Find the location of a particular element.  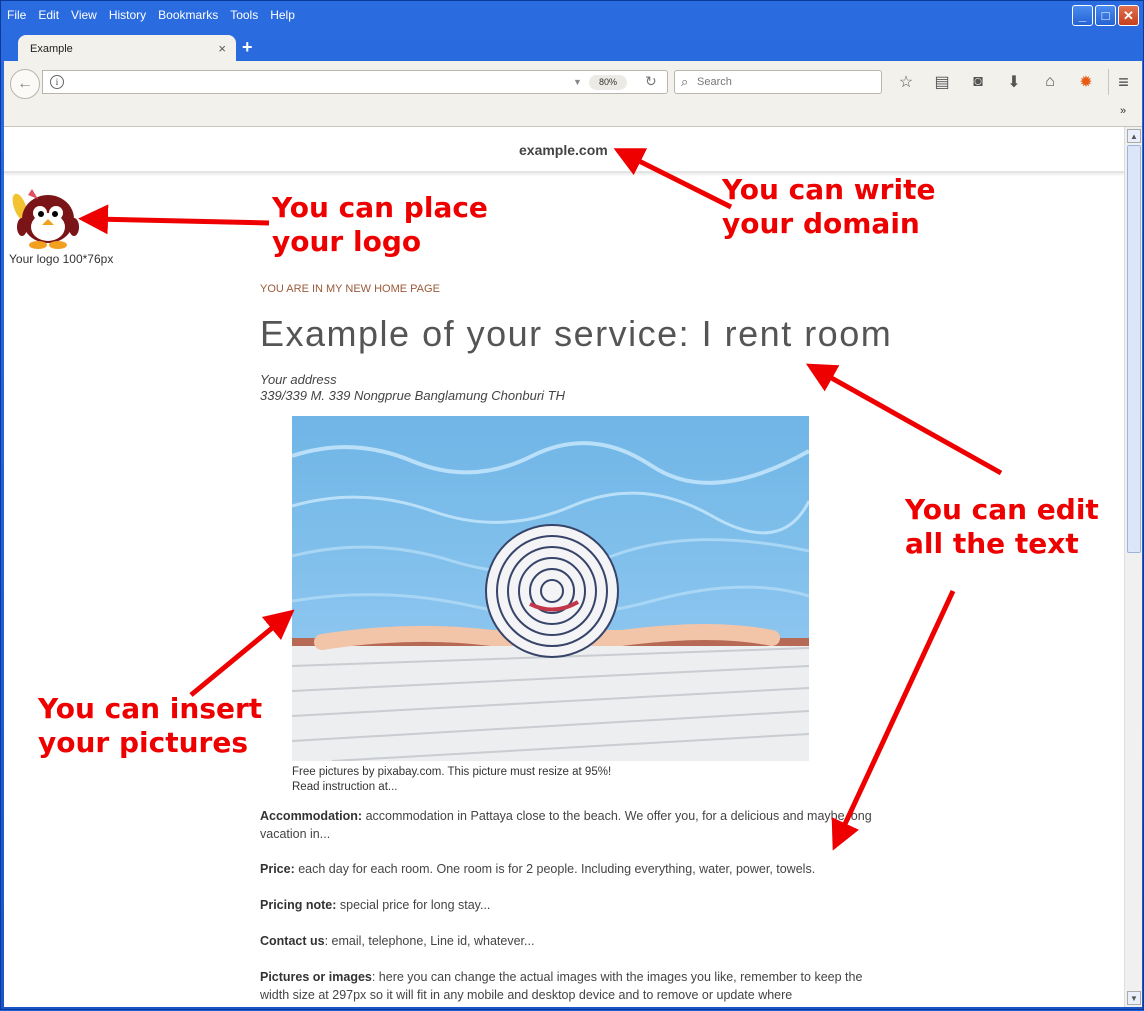

tab-close-icon: × is located at coordinates (222, 48).